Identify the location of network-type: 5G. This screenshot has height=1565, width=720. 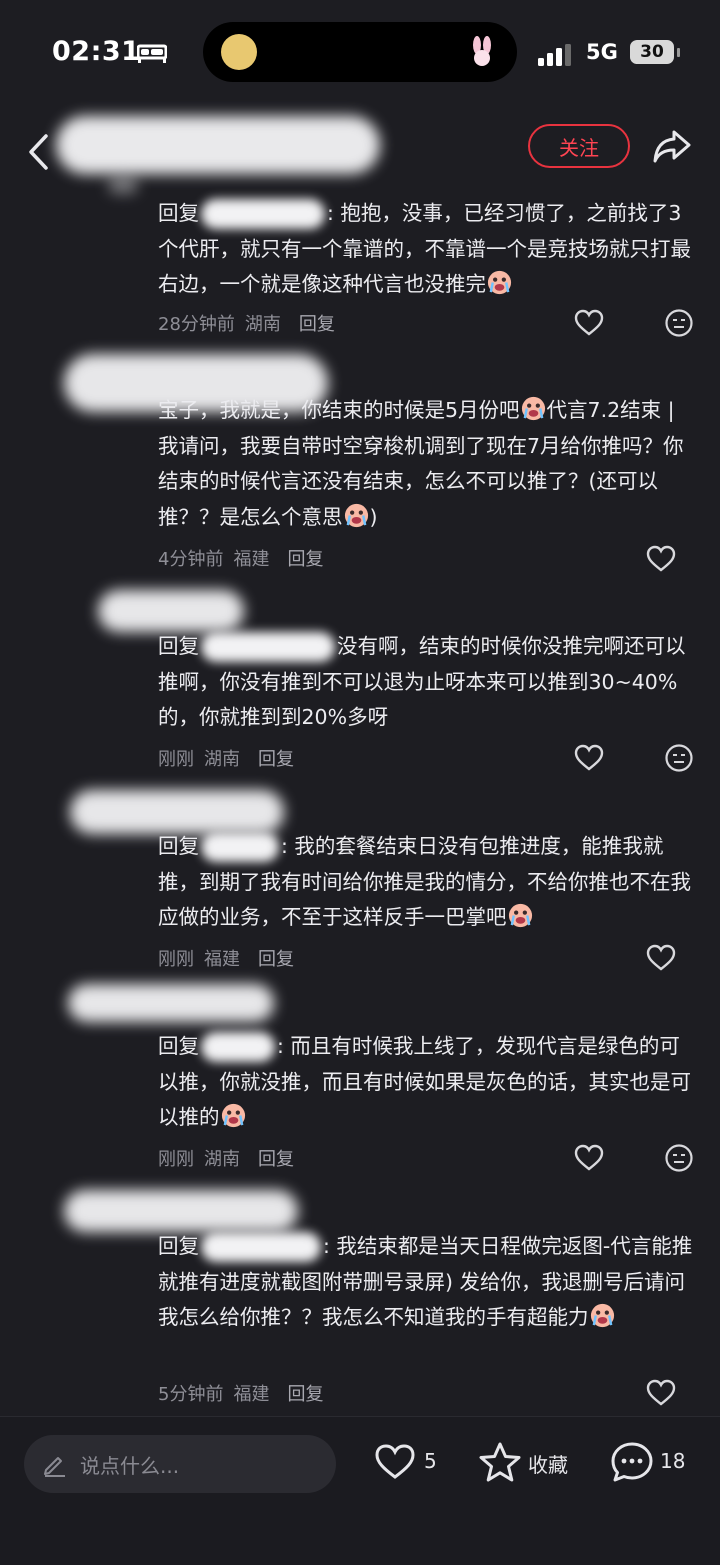
(602, 52).